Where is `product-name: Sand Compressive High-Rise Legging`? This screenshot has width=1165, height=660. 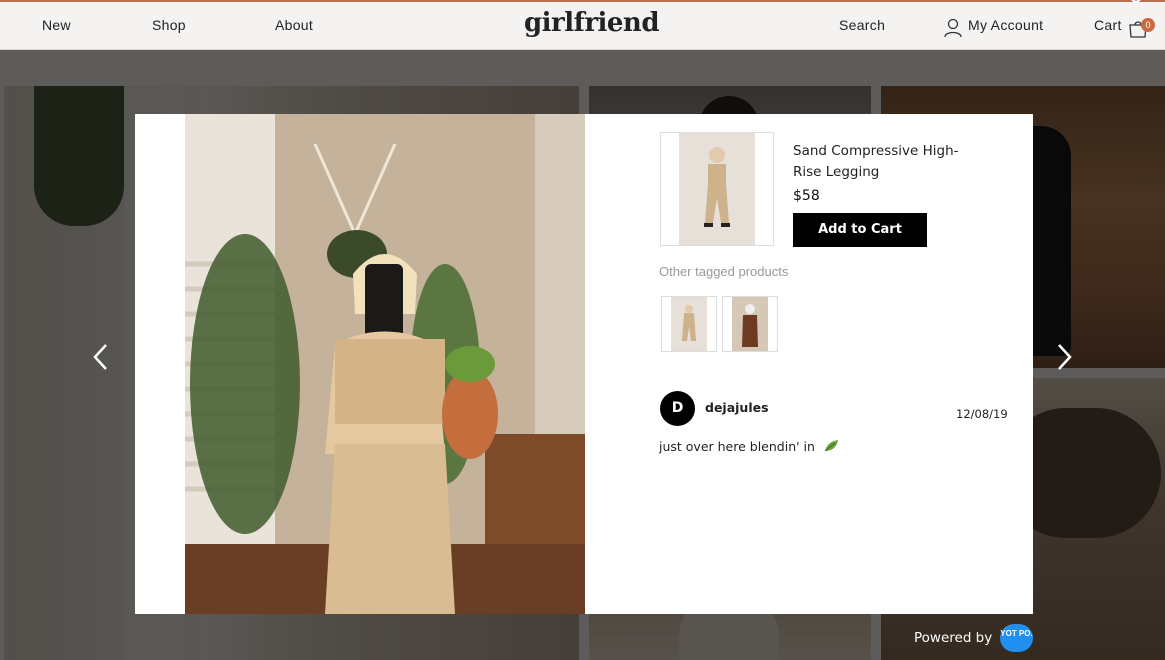 product-name: Sand Compressive High-Rise Legging is located at coordinates (883, 162).